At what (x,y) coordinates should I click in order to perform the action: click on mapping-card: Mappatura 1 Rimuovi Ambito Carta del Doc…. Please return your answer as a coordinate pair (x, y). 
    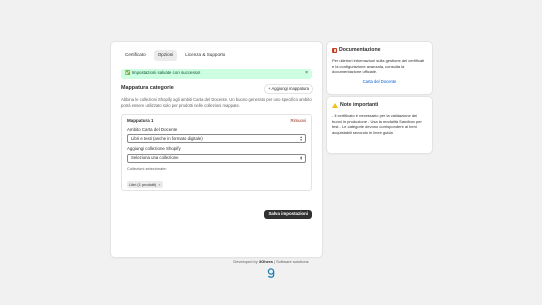
    Looking at the image, I should click on (216, 153).